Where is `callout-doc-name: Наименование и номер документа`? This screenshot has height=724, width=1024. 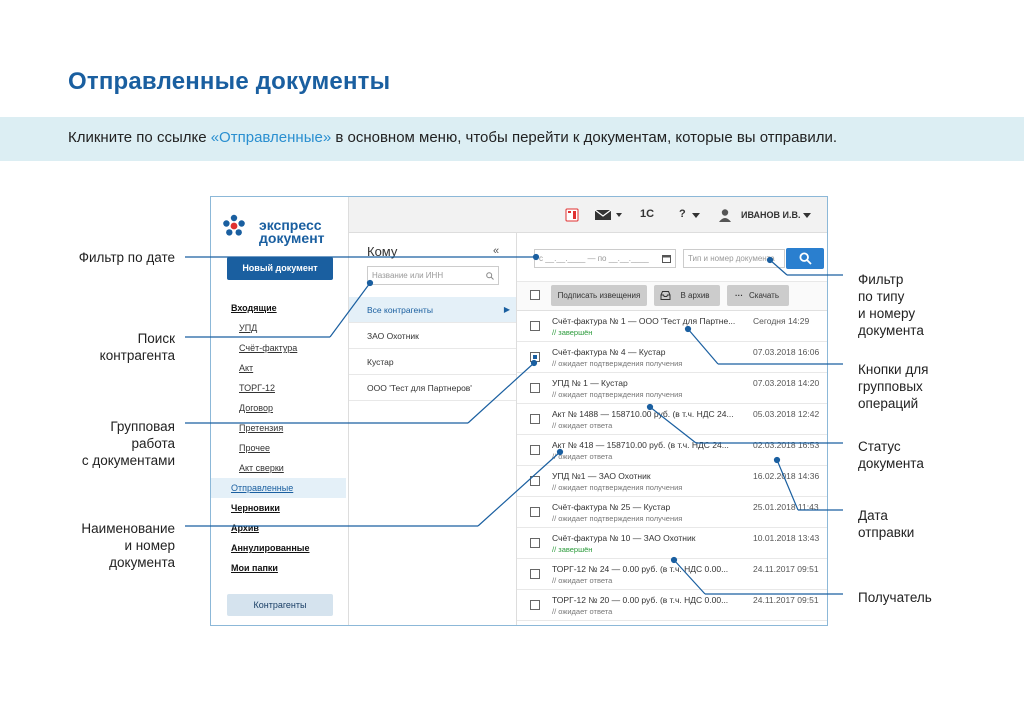
callout-doc-name: Наименование и номер документа is located at coordinates (128, 545).